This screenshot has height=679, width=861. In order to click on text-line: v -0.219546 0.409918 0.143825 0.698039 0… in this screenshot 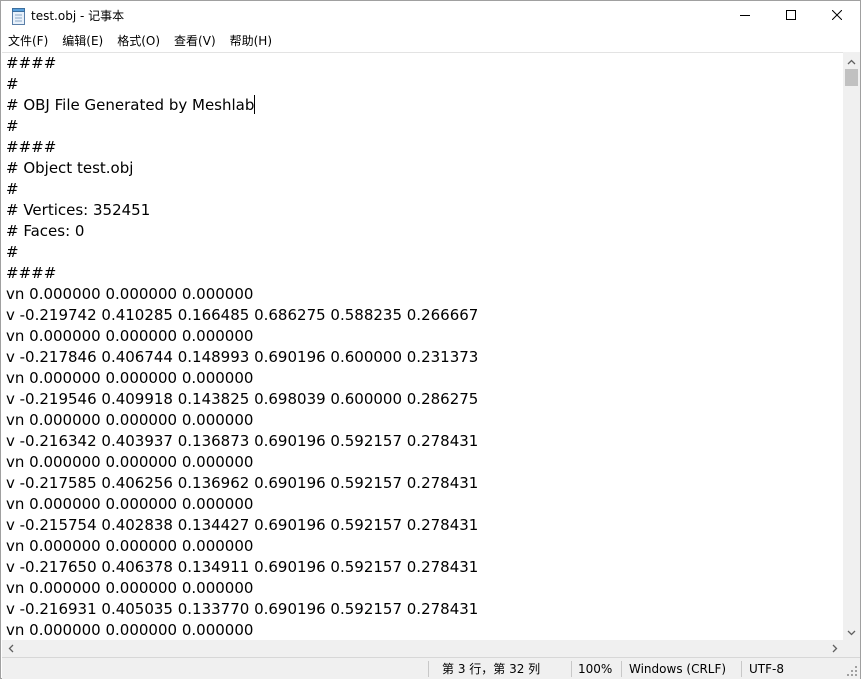, I will do `click(242, 399)`.